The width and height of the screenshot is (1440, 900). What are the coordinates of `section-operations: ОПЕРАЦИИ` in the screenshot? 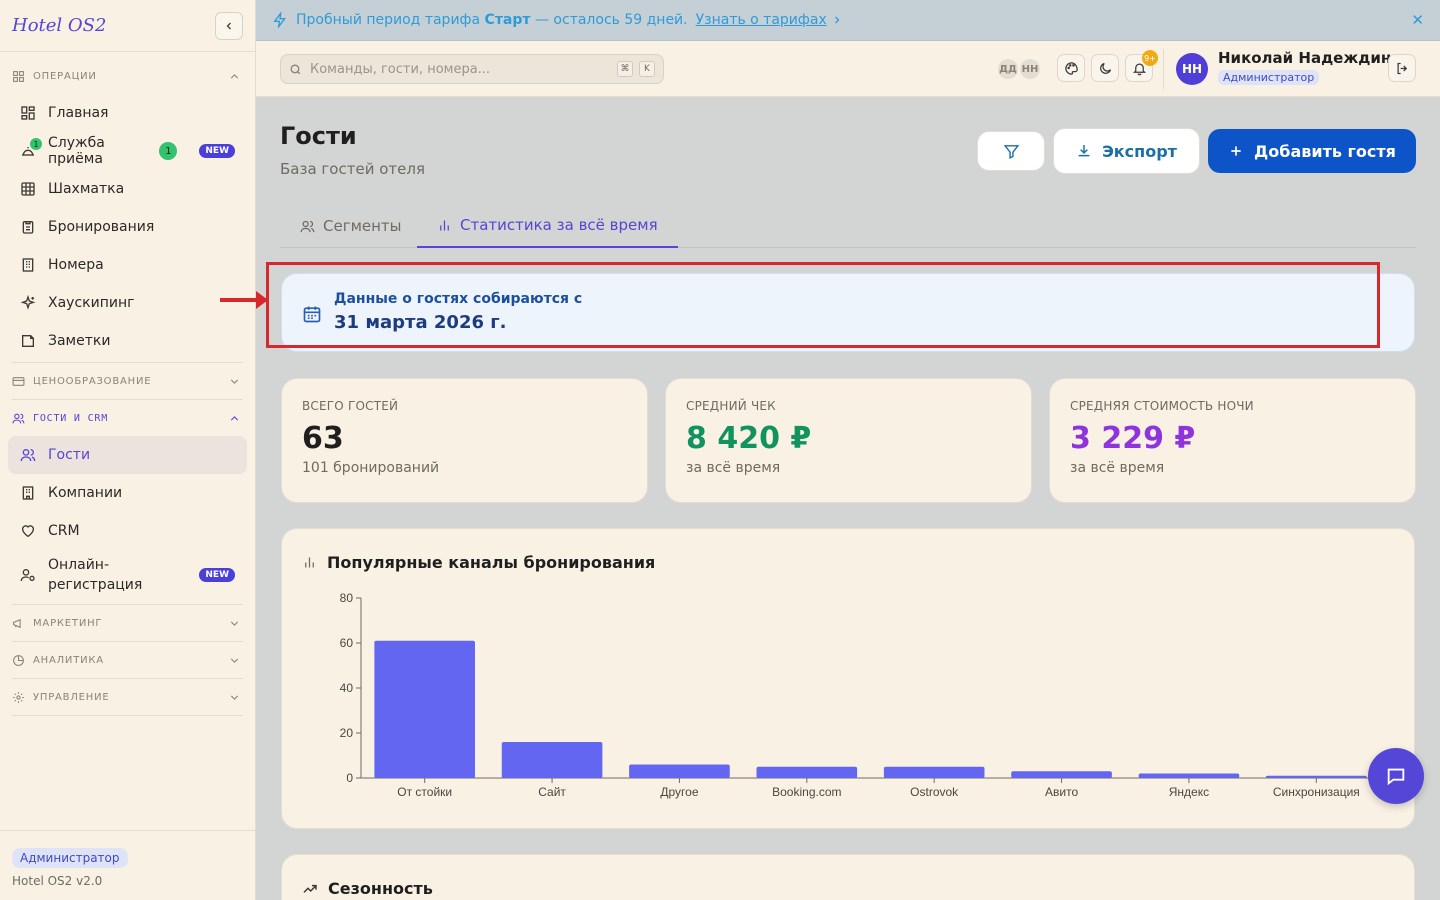 It's located at (127, 76).